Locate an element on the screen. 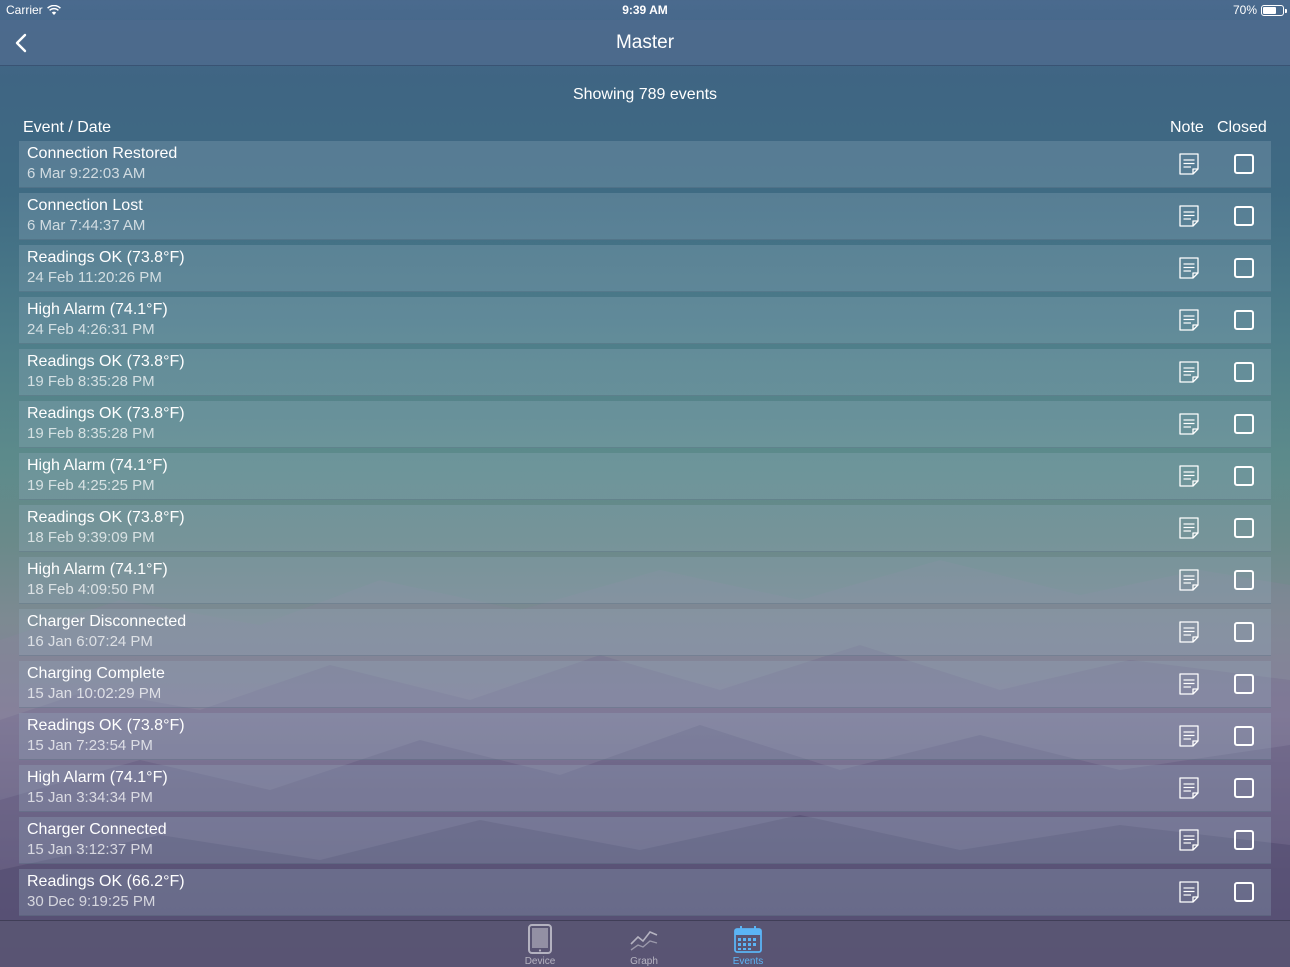 The image size is (1290, 967). tab-device: Device is located at coordinates (540, 944).